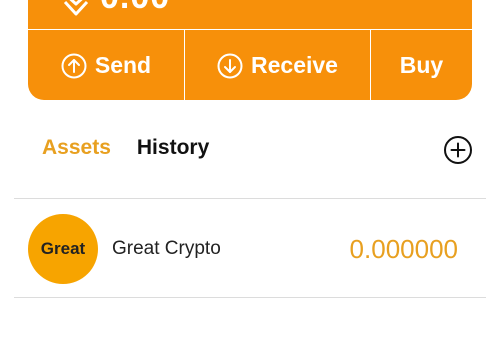 The height and width of the screenshot is (350, 500). Describe the element at coordinates (76, 148) in the screenshot. I see `tab-assets: Assets` at that location.